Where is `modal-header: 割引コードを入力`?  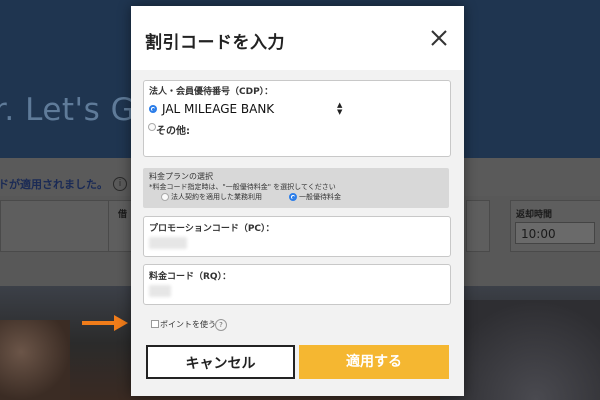
modal-header: 割引コードを入力 is located at coordinates (297, 38).